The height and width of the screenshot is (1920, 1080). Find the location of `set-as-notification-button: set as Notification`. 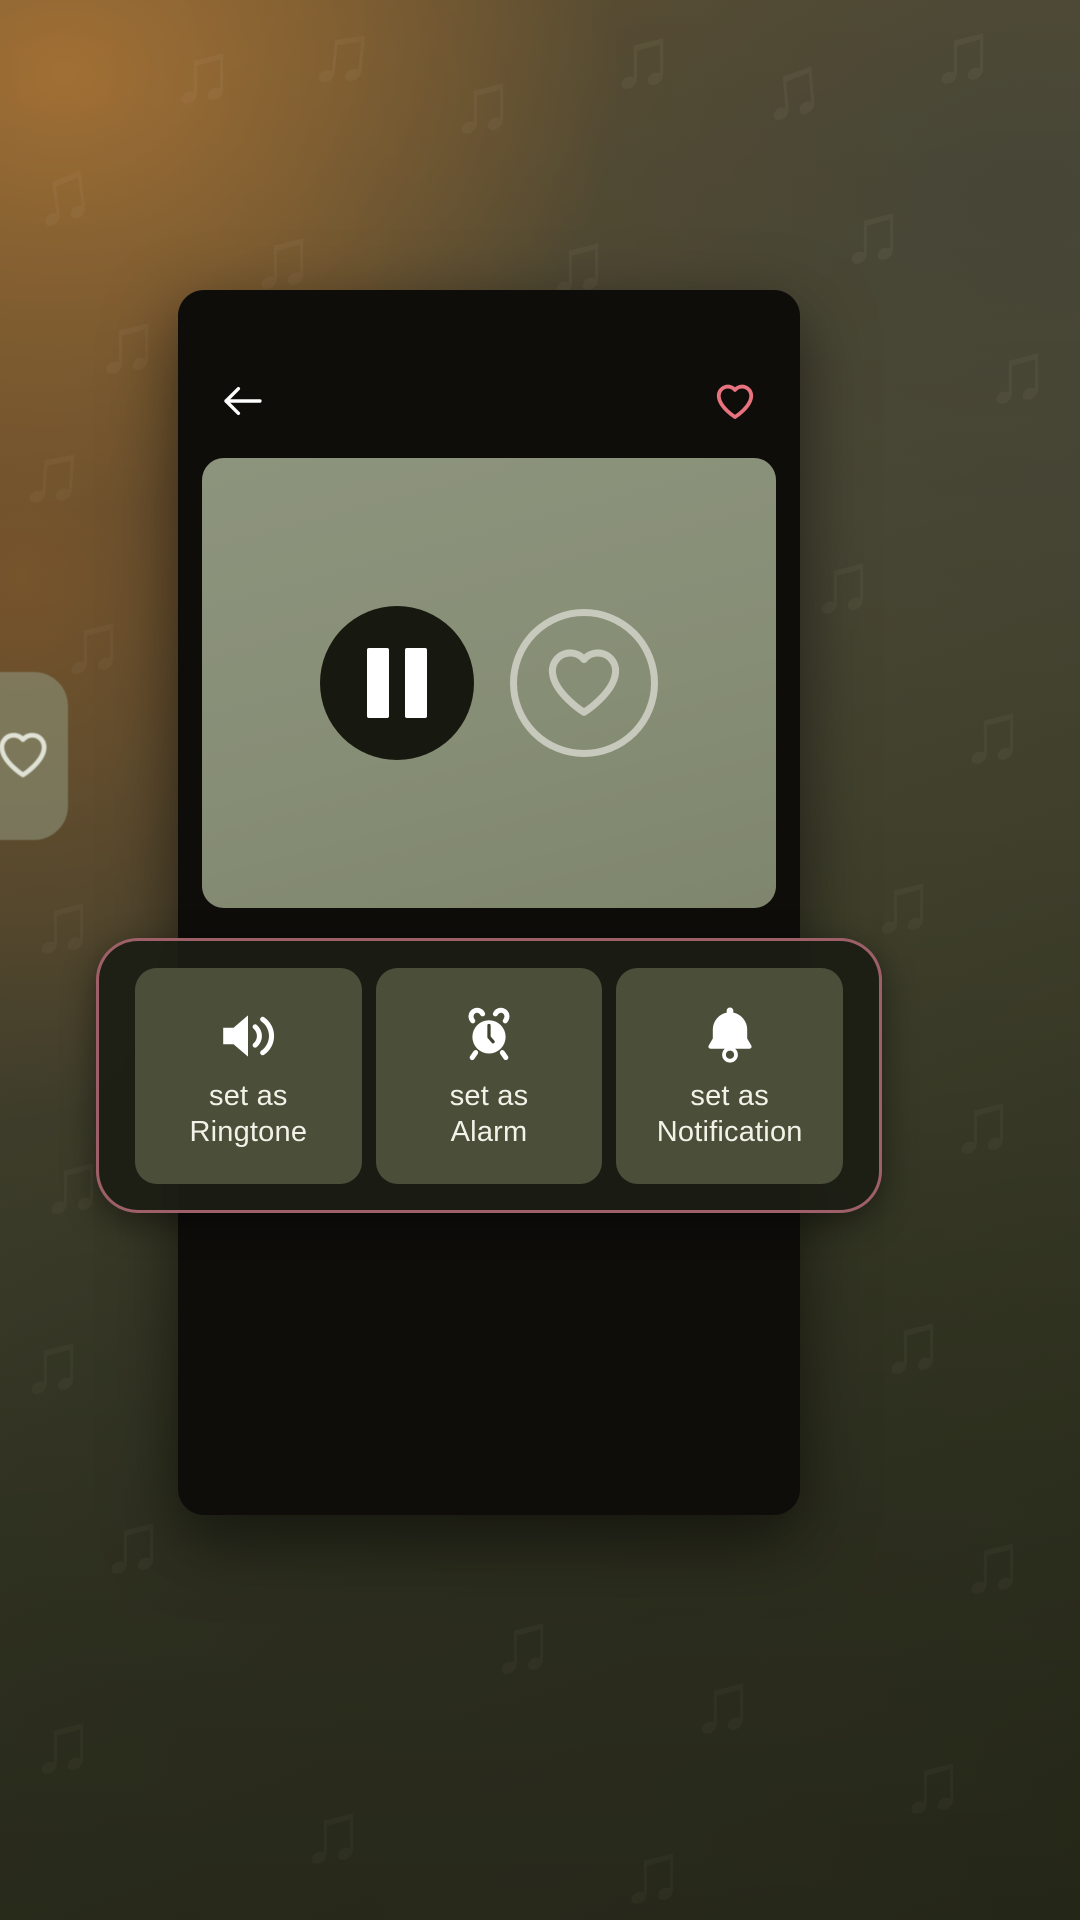

set-as-notification-button: set as Notification is located at coordinates (730, 1075).